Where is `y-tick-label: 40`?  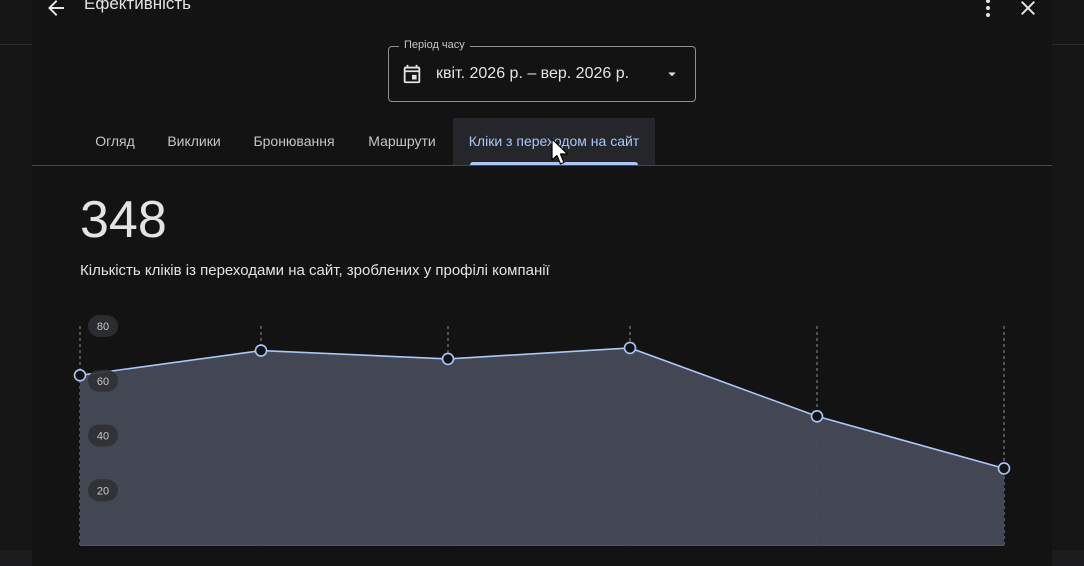
y-tick-label: 40 is located at coordinates (103, 435).